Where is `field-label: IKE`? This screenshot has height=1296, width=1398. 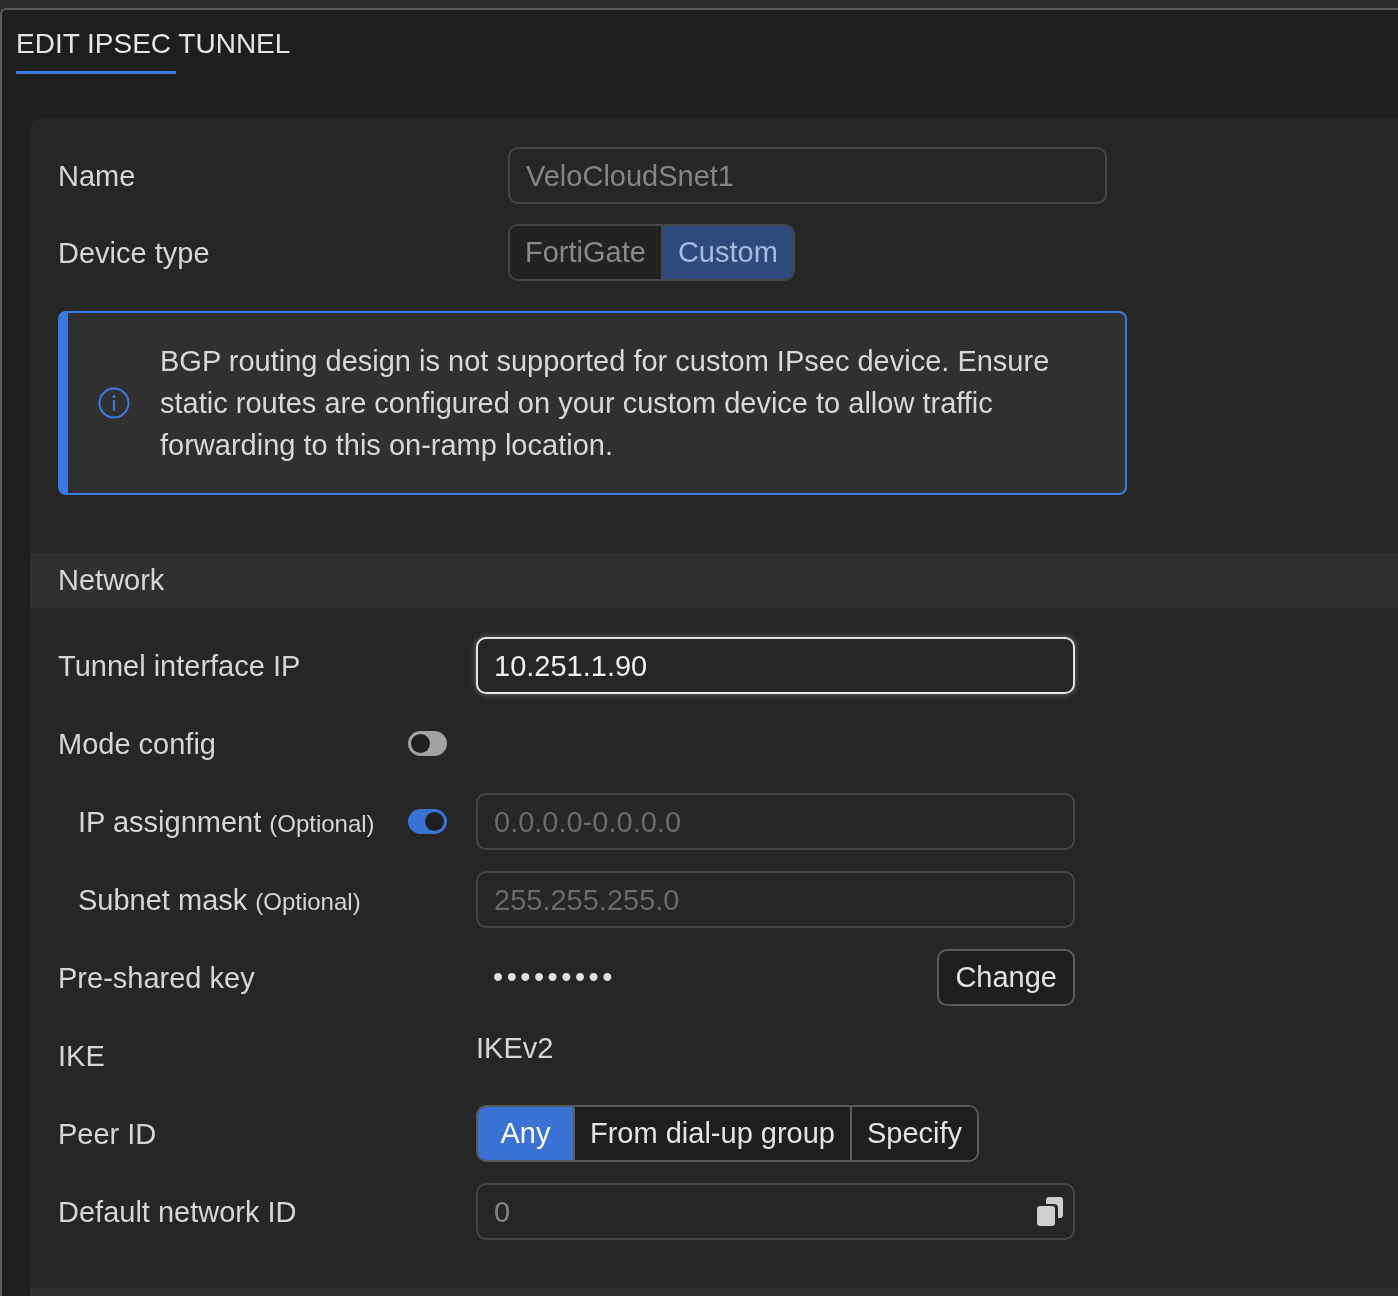
field-label: IKE is located at coordinates (81, 1056).